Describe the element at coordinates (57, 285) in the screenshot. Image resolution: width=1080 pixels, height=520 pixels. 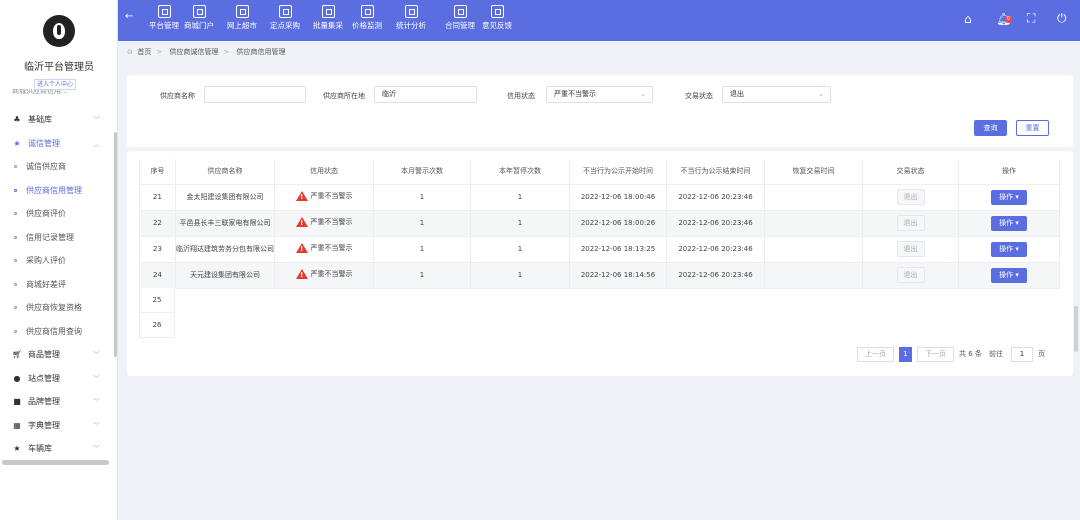
I see `sidebar-subitem: 商城好差评` at that location.